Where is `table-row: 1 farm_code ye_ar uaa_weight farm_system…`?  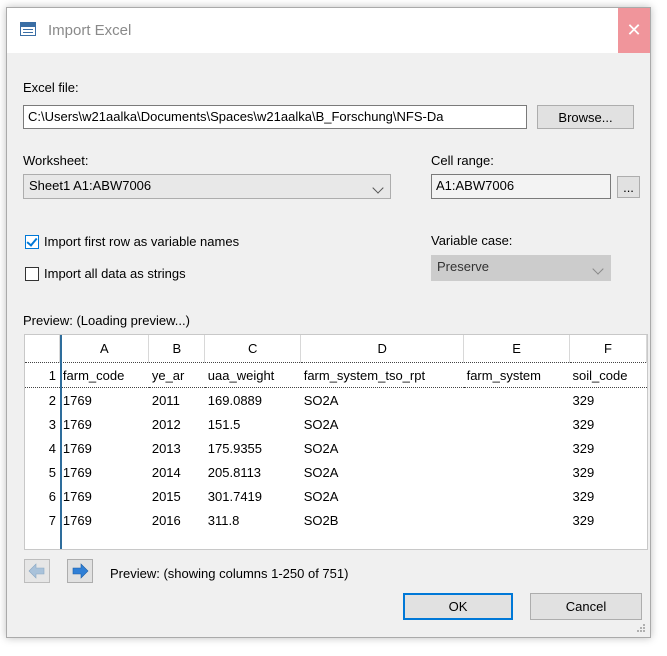
table-row: 1 farm_code ye_ar uaa_weight farm_system… is located at coordinates (336, 375).